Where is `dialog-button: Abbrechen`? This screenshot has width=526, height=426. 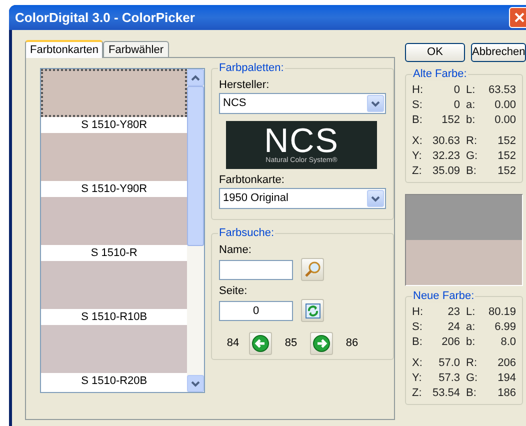 dialog-button: Abbrechen is located at coordinates (498, 52).